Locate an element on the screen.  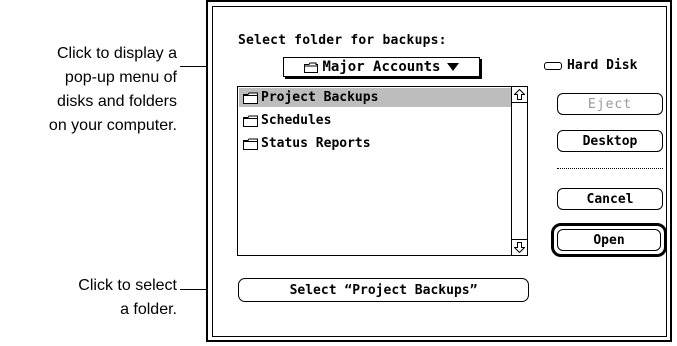
eject-button: Eject is located at coordinates (610, 104).